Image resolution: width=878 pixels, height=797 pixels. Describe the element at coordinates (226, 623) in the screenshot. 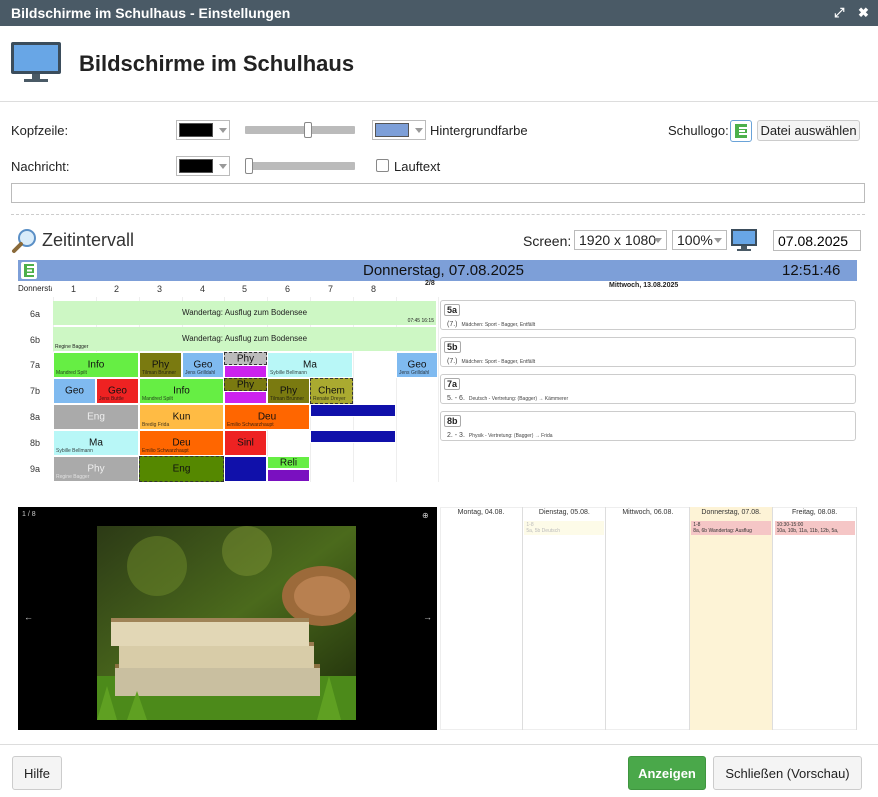

I see `books-photo` at that location.